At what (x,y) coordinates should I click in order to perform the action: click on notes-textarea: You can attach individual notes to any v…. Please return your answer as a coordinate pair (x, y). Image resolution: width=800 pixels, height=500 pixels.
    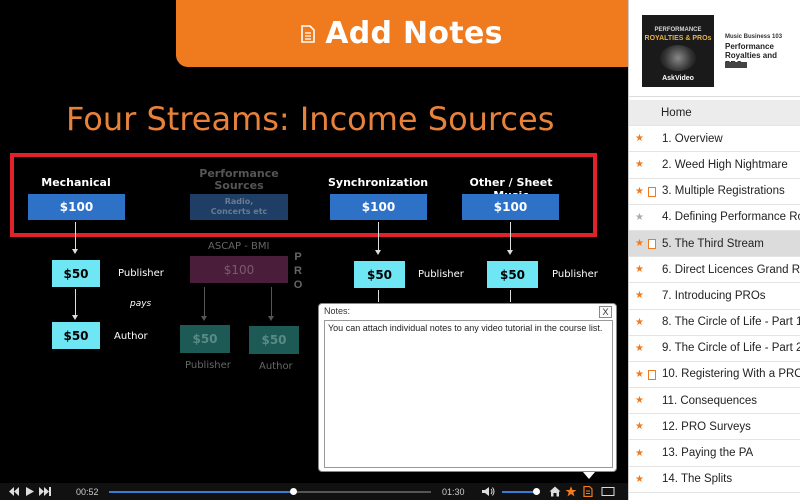
    Looking at the image, I should click on (468, 394).